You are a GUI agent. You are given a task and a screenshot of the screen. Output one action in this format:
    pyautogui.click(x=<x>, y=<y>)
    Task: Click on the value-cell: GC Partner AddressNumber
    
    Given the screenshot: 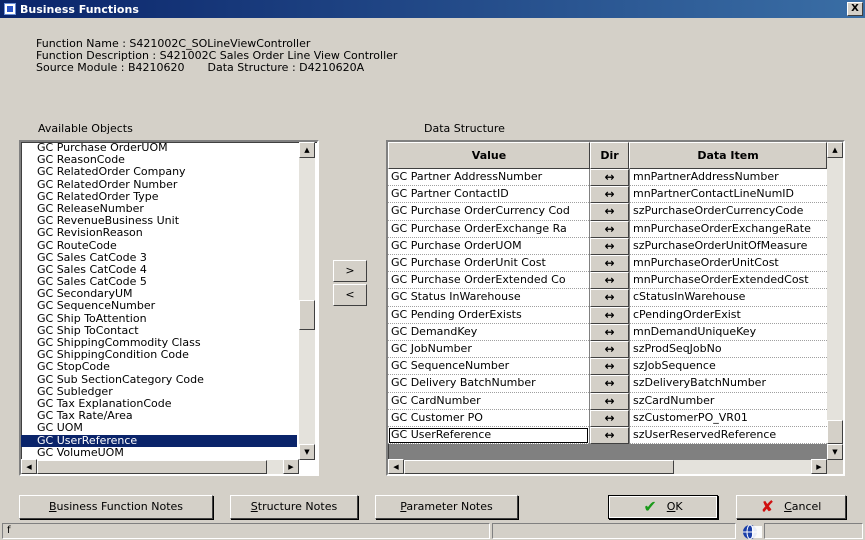 What is the action you would take?
    pyautogui.click(x=488, y=178)
    